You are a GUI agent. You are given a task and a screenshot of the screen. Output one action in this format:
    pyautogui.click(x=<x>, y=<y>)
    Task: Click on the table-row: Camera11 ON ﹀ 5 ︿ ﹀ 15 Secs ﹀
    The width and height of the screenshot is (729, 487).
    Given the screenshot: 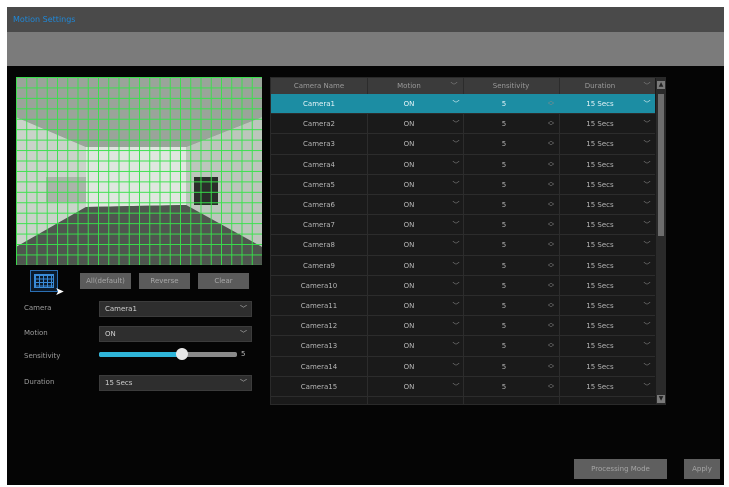 What is the action you would take?
    pyautogui.click(x=463, y=306)
    